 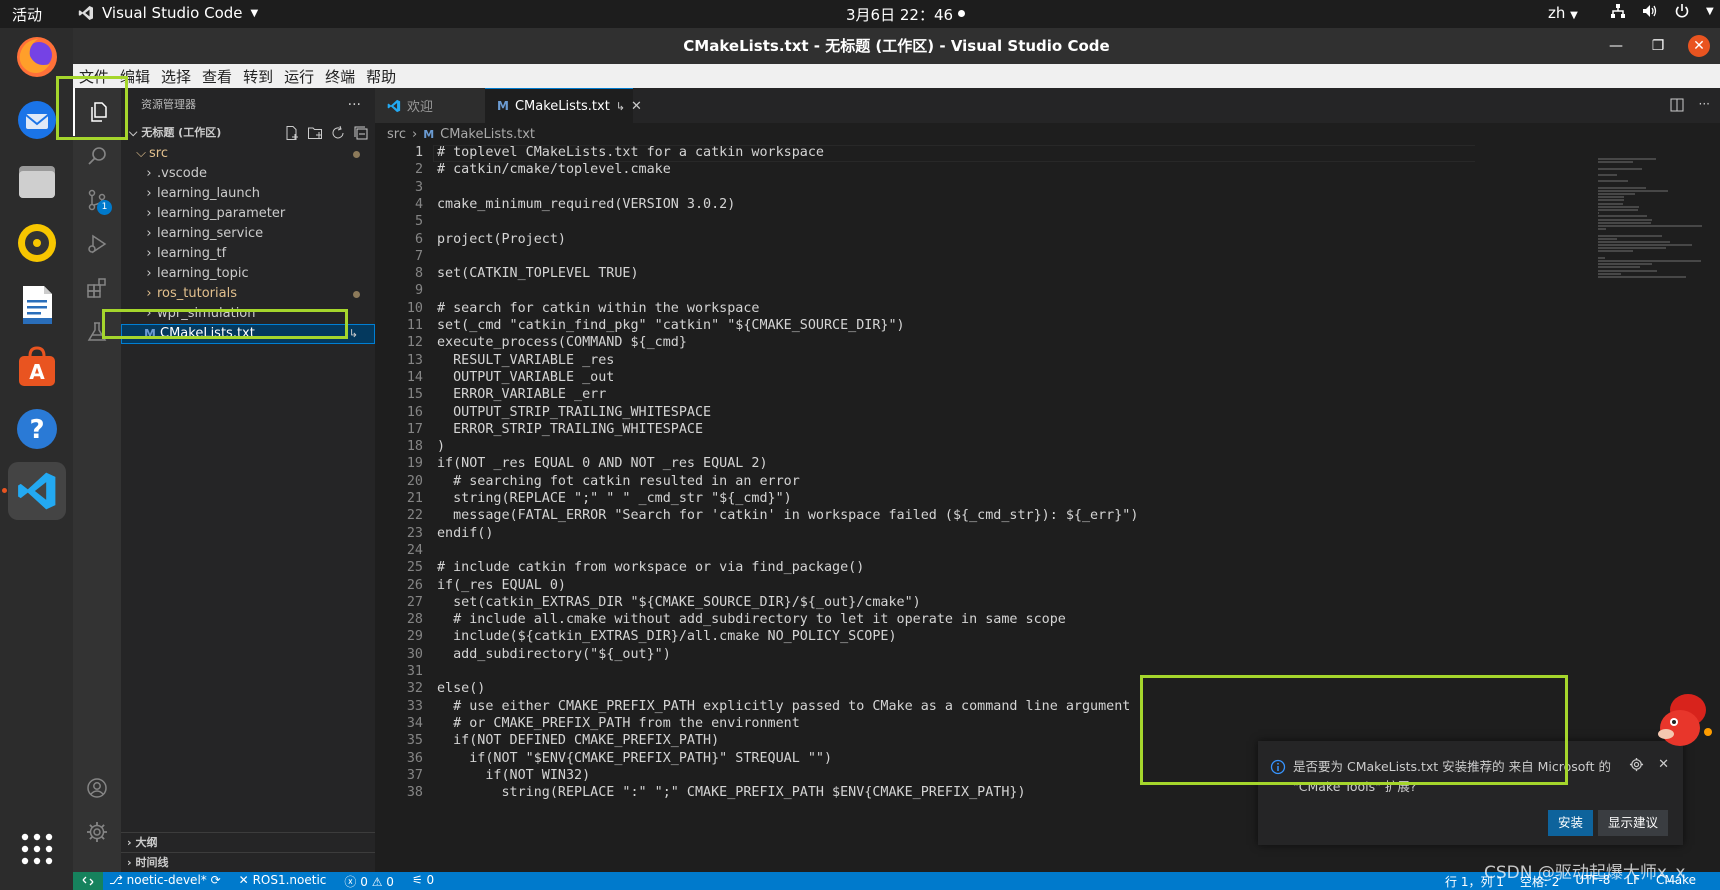 What do you see at coordinates (414, 550) in the screenshot?
I see `line-number: 24` at bounding box center [414, 550].